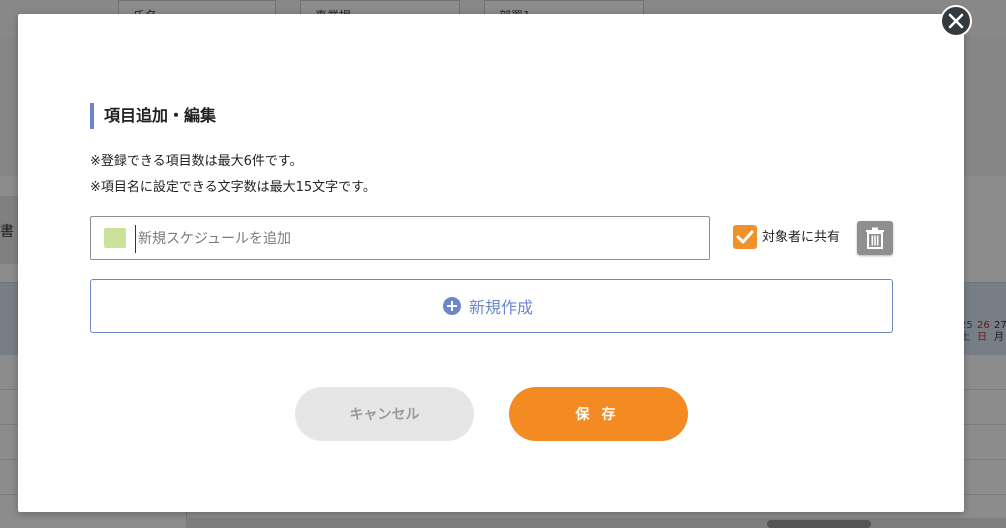 Image resolution: width=1006 pixels, height=528 pixels. I want to click on note-max-items: ※登録できる項目数は最大6件です。, so click(196, 161).